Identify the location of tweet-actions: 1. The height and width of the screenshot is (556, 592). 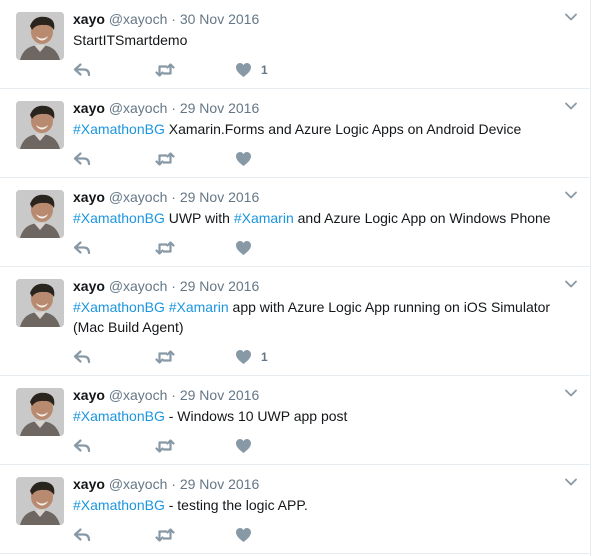
(223, 70).